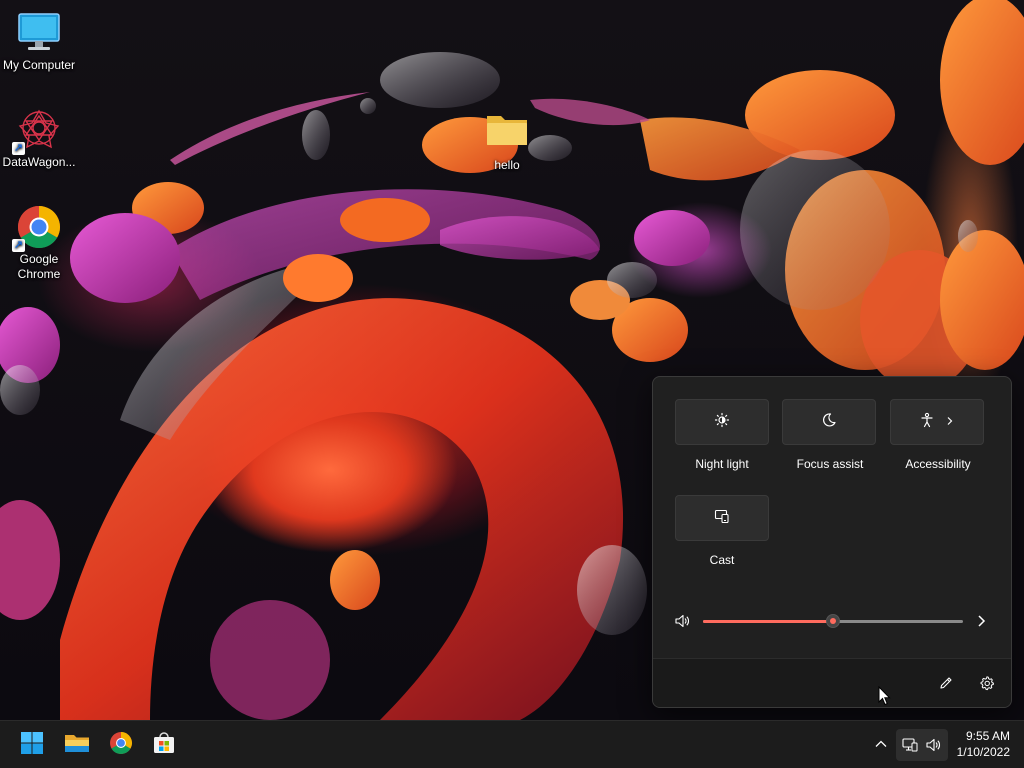 The height and width of the screenshot is (768, 1024). I want to click on desktop-icon-label: My Computer, so click(39, 65).